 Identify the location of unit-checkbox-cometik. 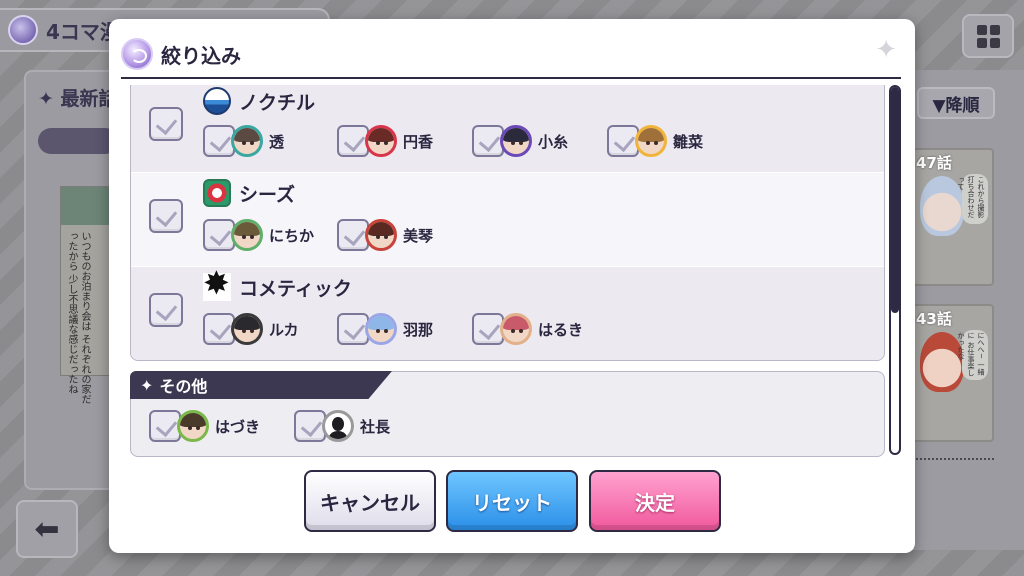
(166, 310).